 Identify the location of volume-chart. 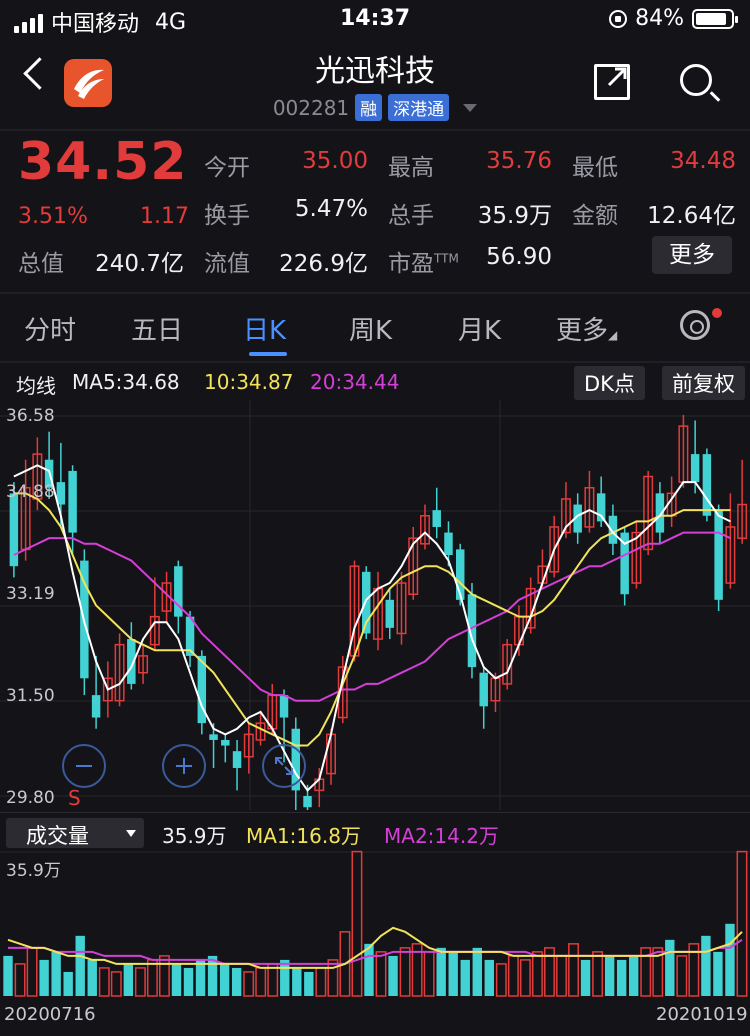
(375, 925).